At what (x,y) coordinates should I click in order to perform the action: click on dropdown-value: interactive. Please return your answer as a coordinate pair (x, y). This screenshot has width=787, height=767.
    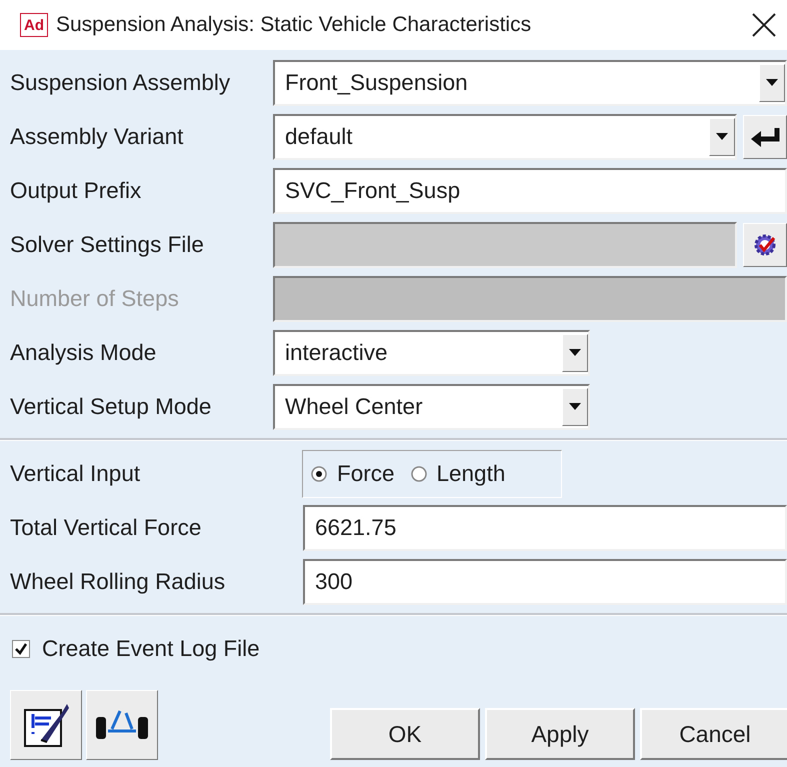
    Looking at the image, I should click on (336, 353).